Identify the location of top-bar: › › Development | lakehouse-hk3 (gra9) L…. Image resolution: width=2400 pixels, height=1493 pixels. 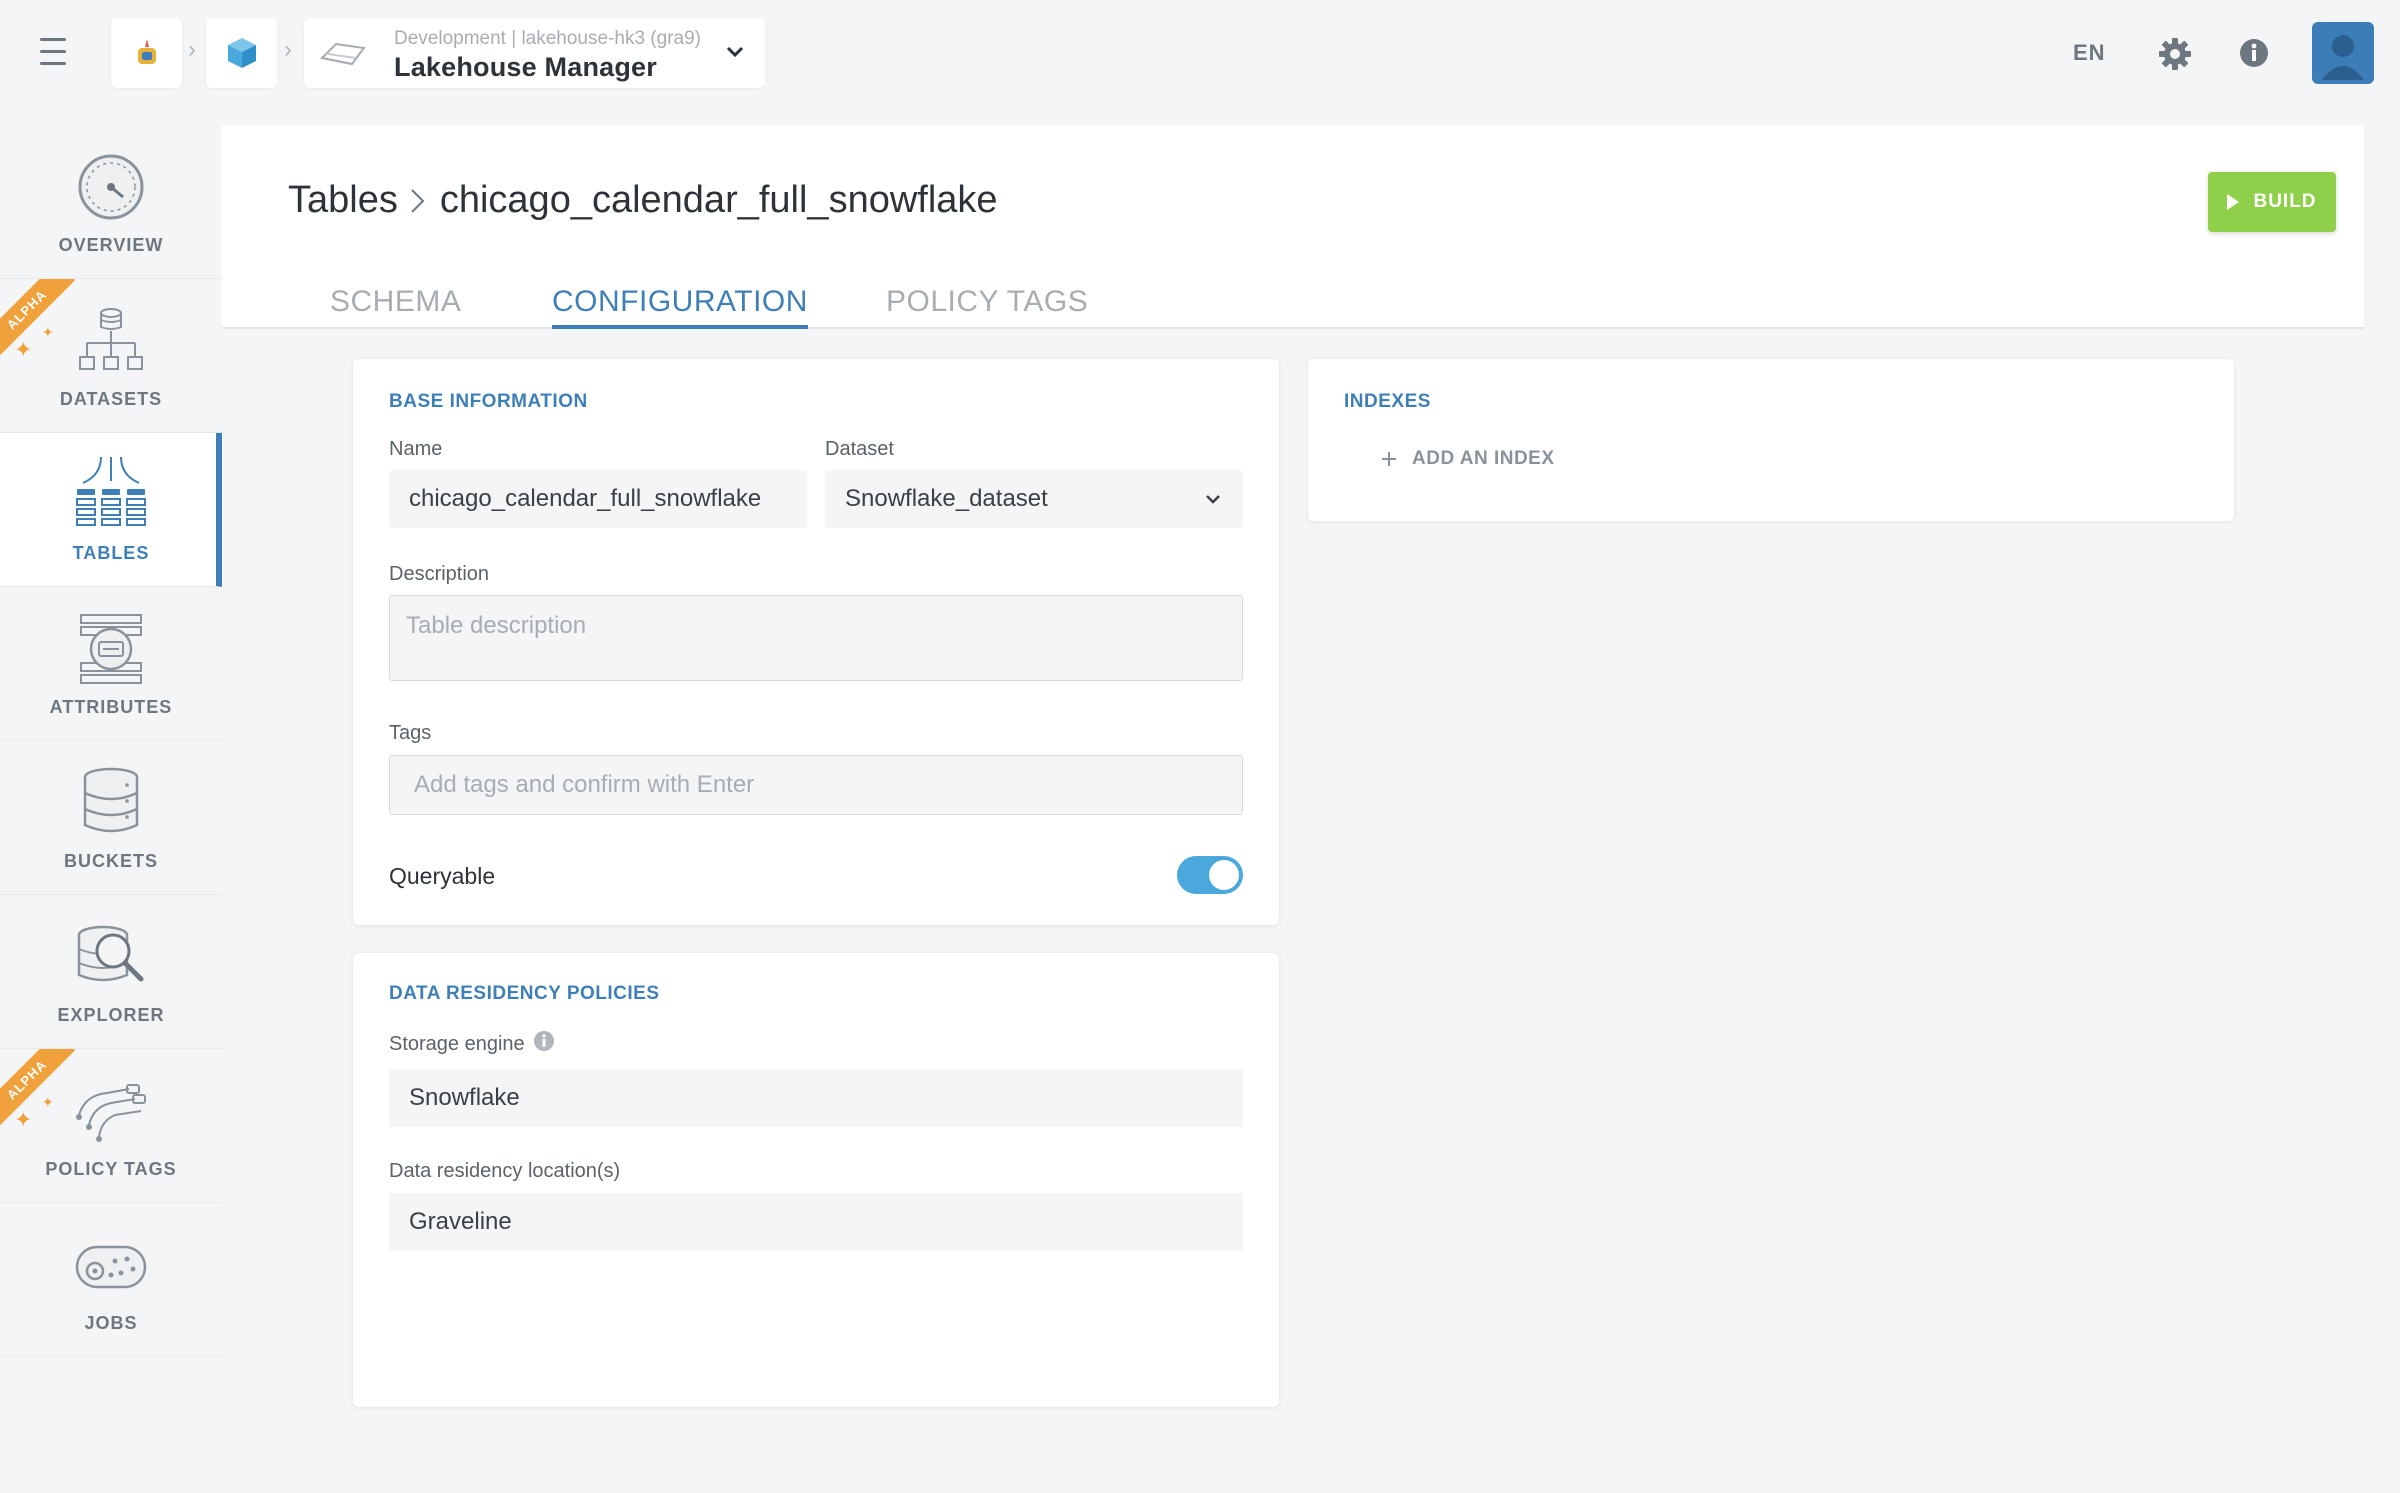
(1200, 55).